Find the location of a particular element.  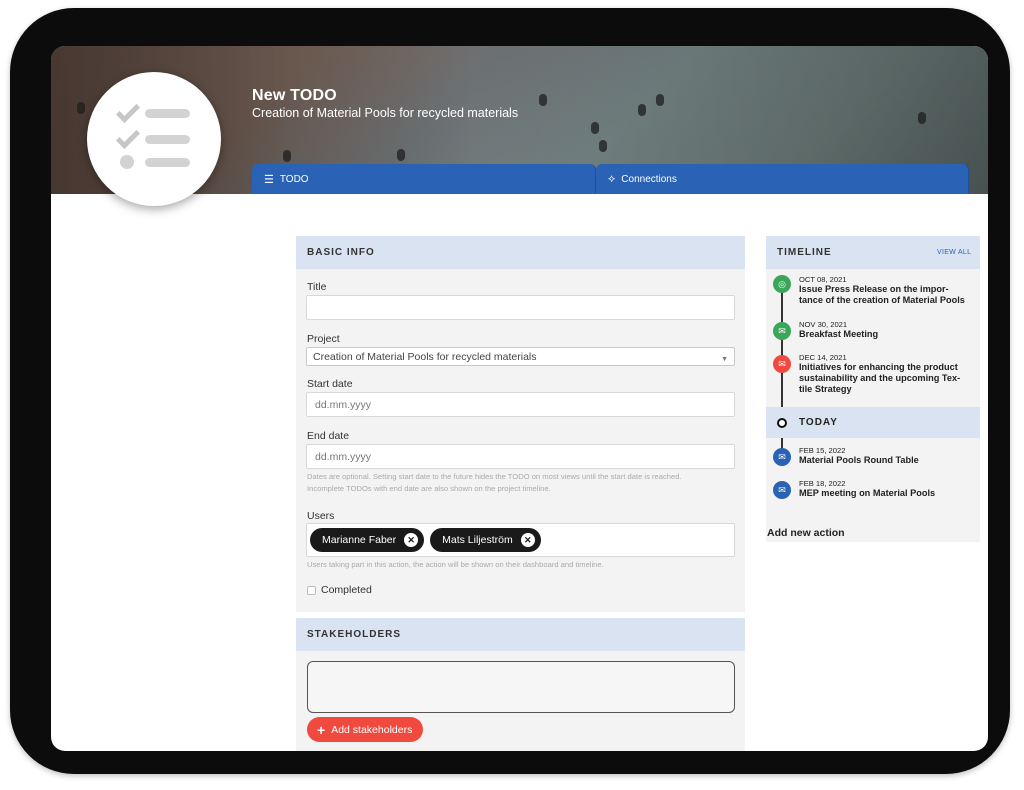

tab-todo-label: TODO is located at coordinates (294, 179).